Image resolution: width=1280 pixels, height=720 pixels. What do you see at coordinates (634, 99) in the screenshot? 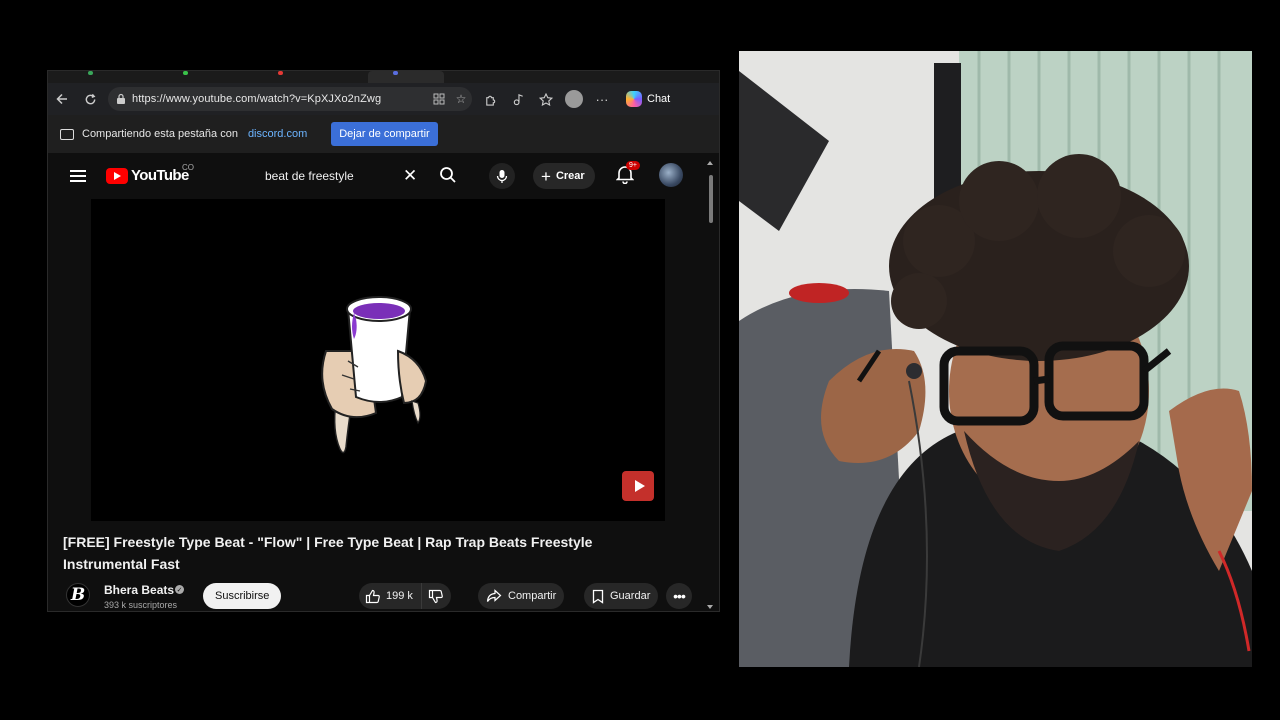
I see `copilot-icon` at bounding box center [634, 99].